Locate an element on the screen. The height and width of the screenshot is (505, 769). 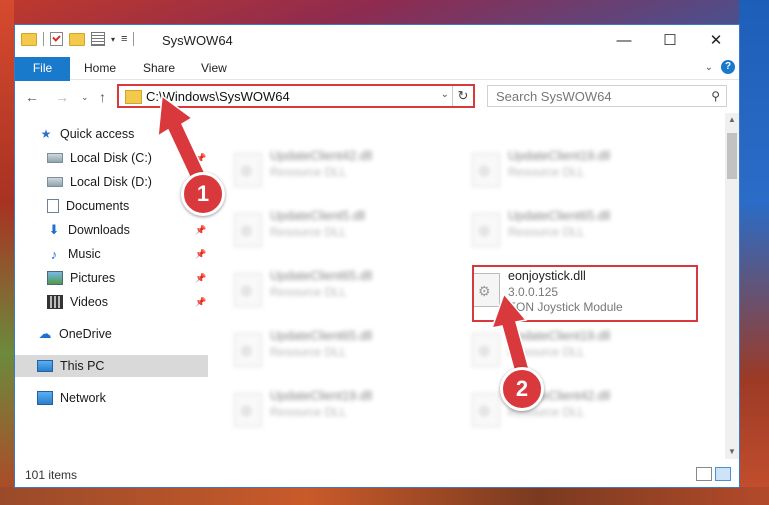
scrollbar-thumb is located at coordinates (732, 156).